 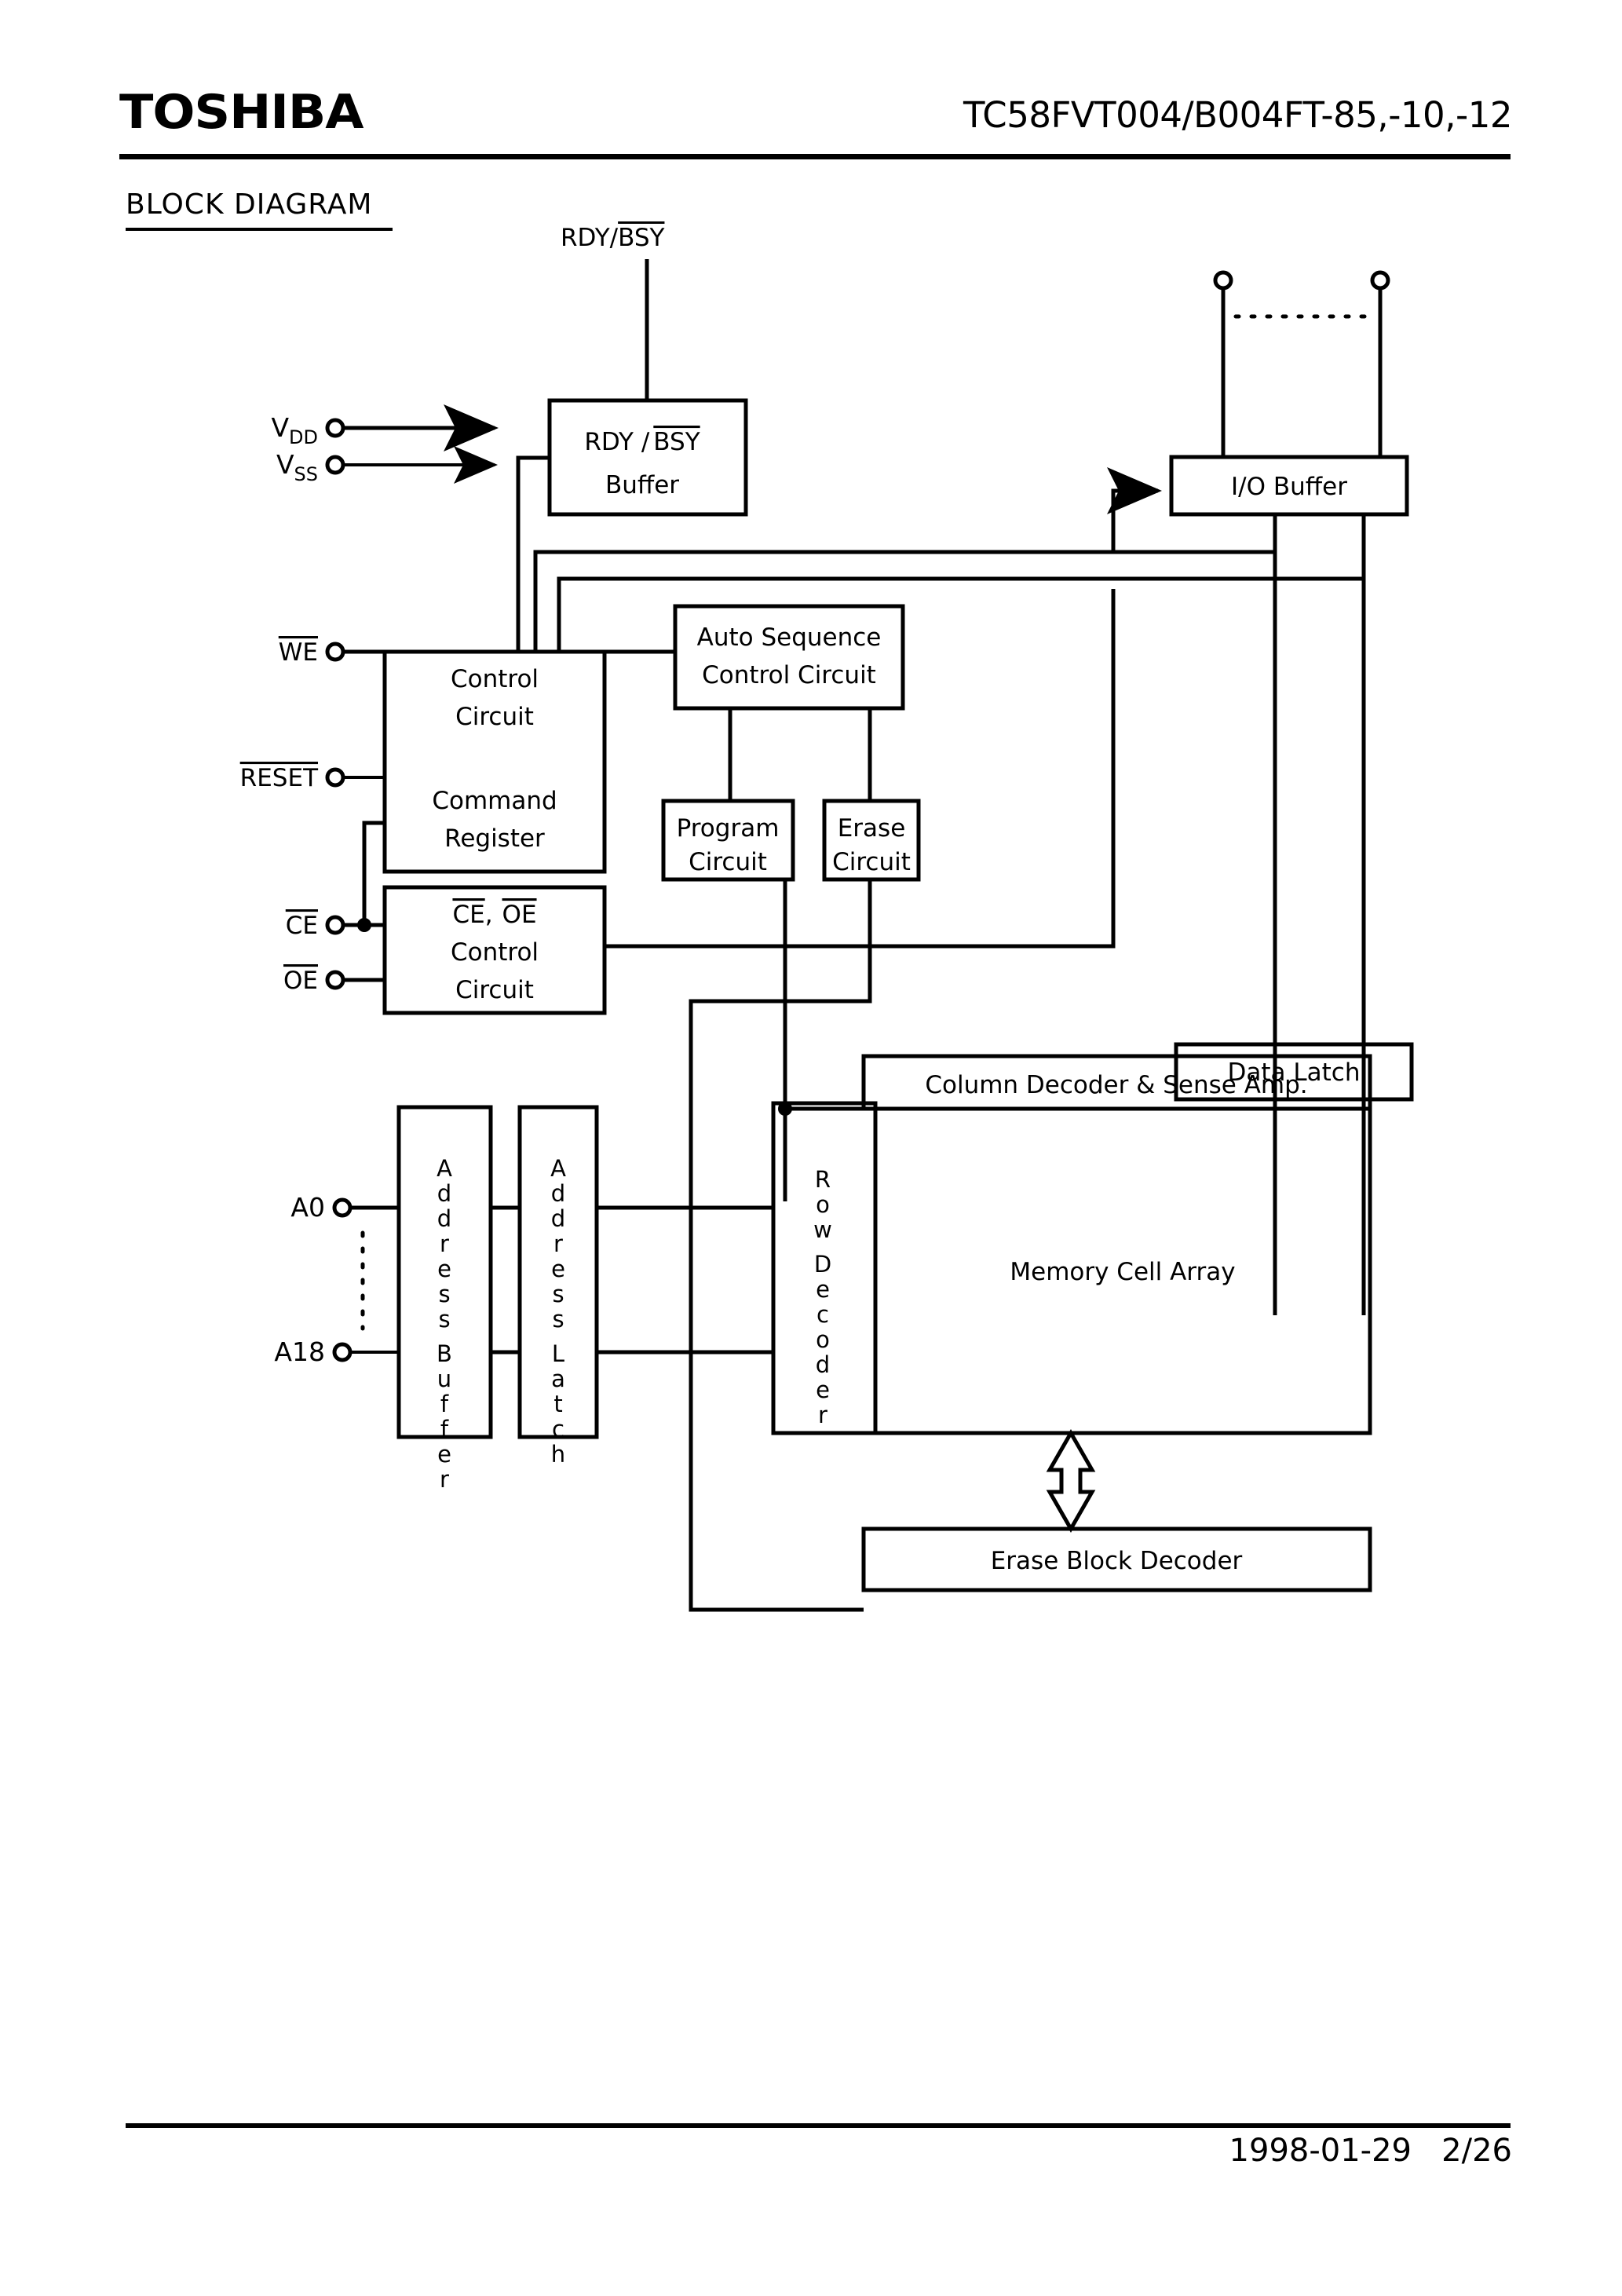 I want to click on abuf-ch-3: r, so click(x=444, y=1243).